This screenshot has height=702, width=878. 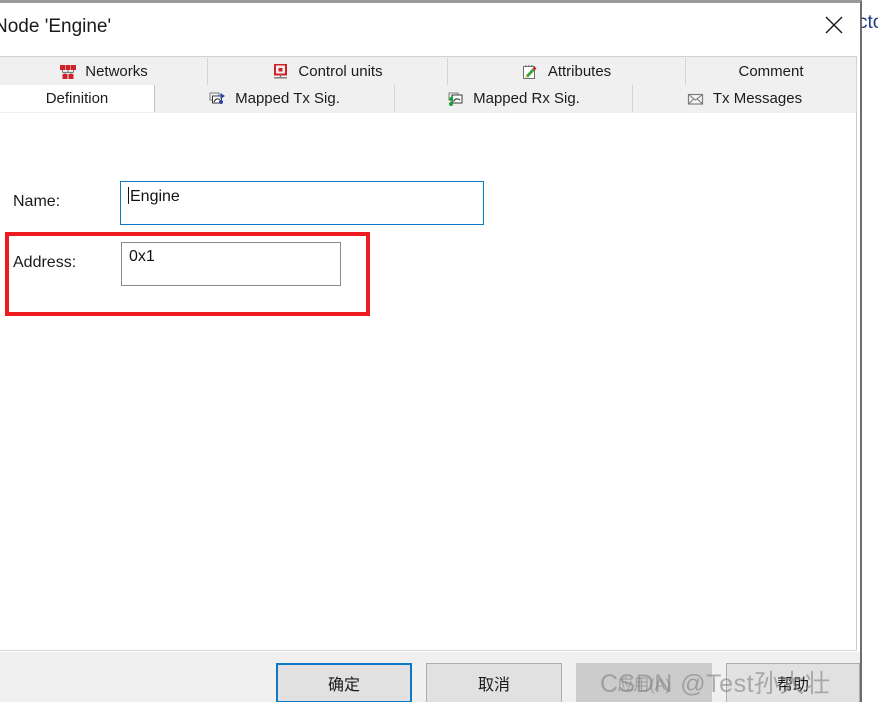 I want to click on background-window: cto, so click(x=870, y=351).